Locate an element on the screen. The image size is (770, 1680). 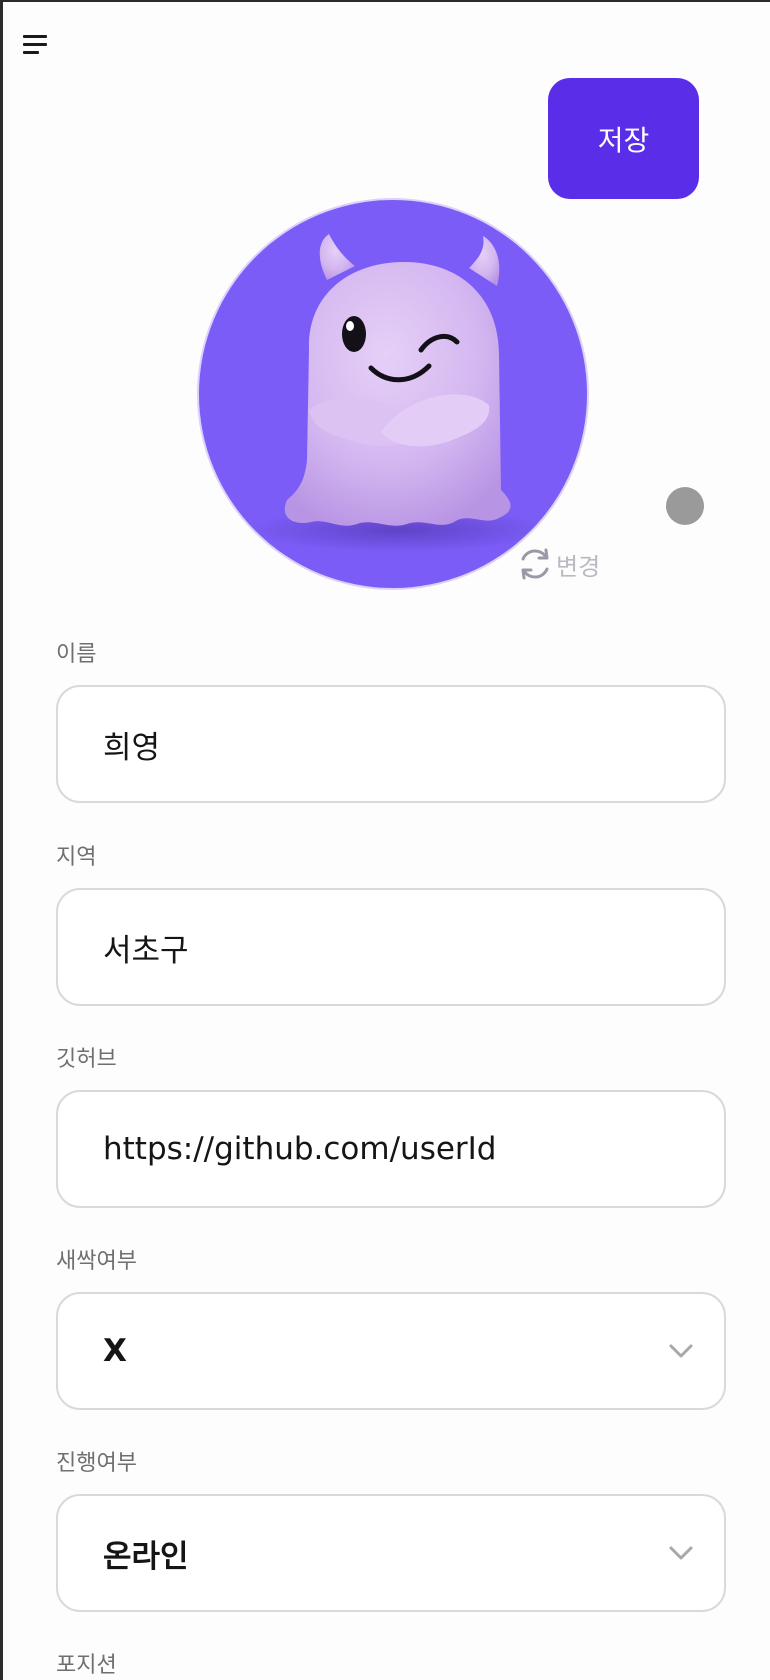
name-input is located at coordinates (398, 744).